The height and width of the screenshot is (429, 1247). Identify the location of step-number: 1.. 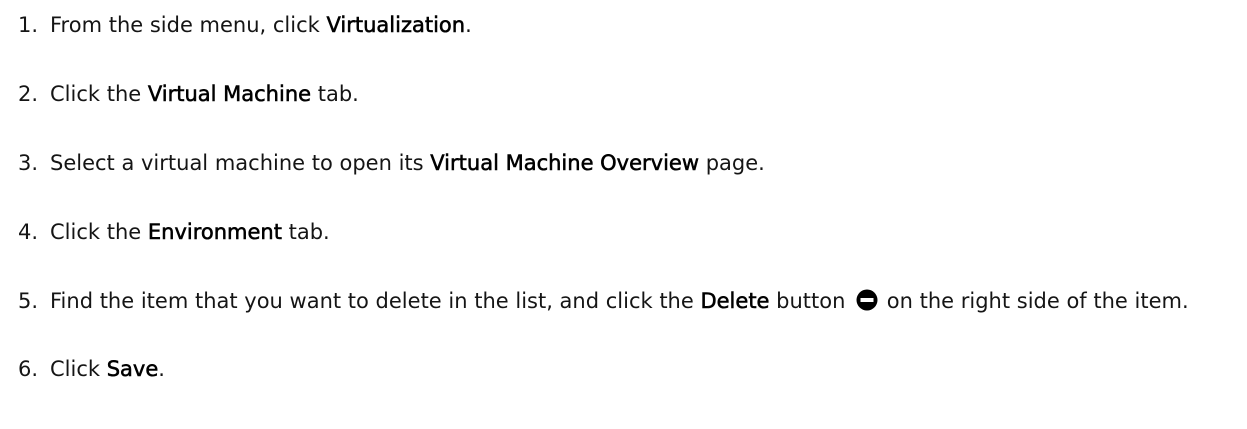
(28, 25).